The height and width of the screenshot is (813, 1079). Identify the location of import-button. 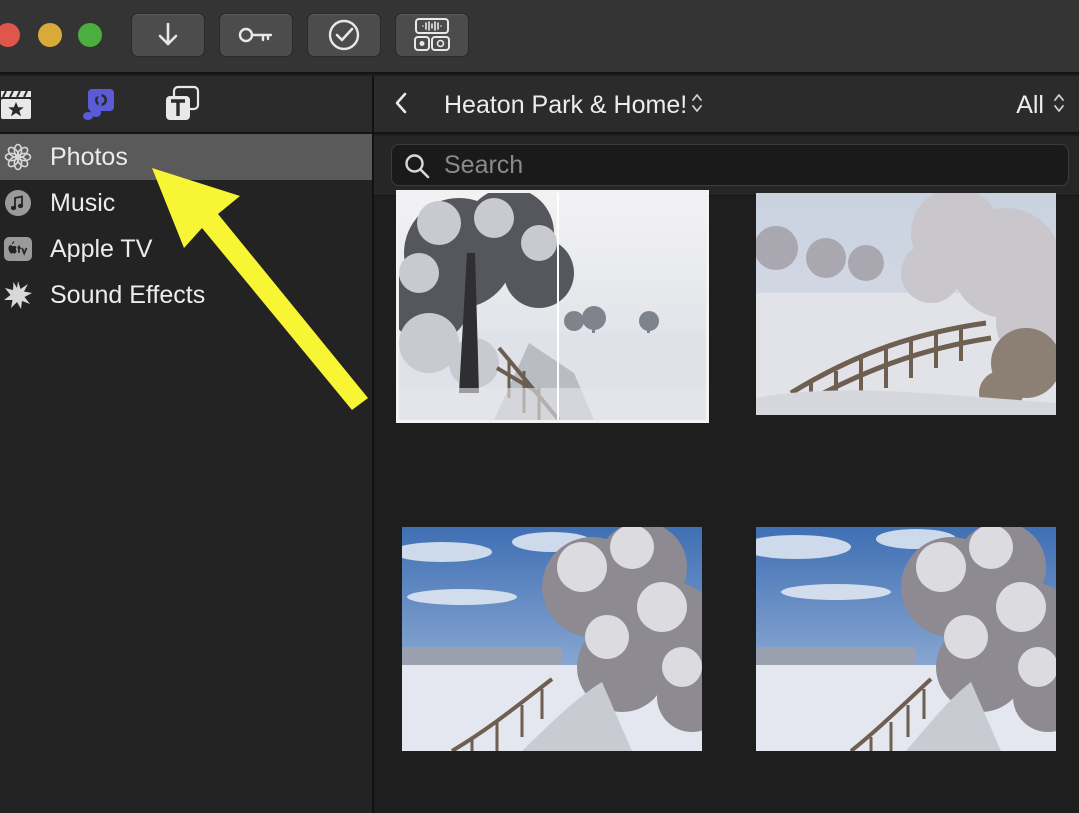
(168, 35).